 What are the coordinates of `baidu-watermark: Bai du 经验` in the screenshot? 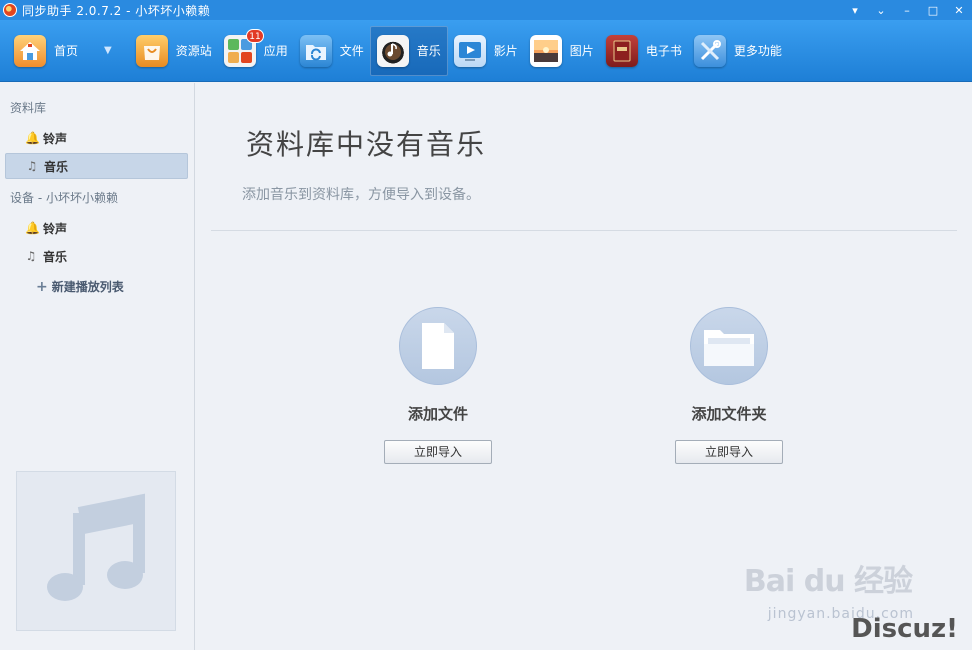 It's located at (828, 581).